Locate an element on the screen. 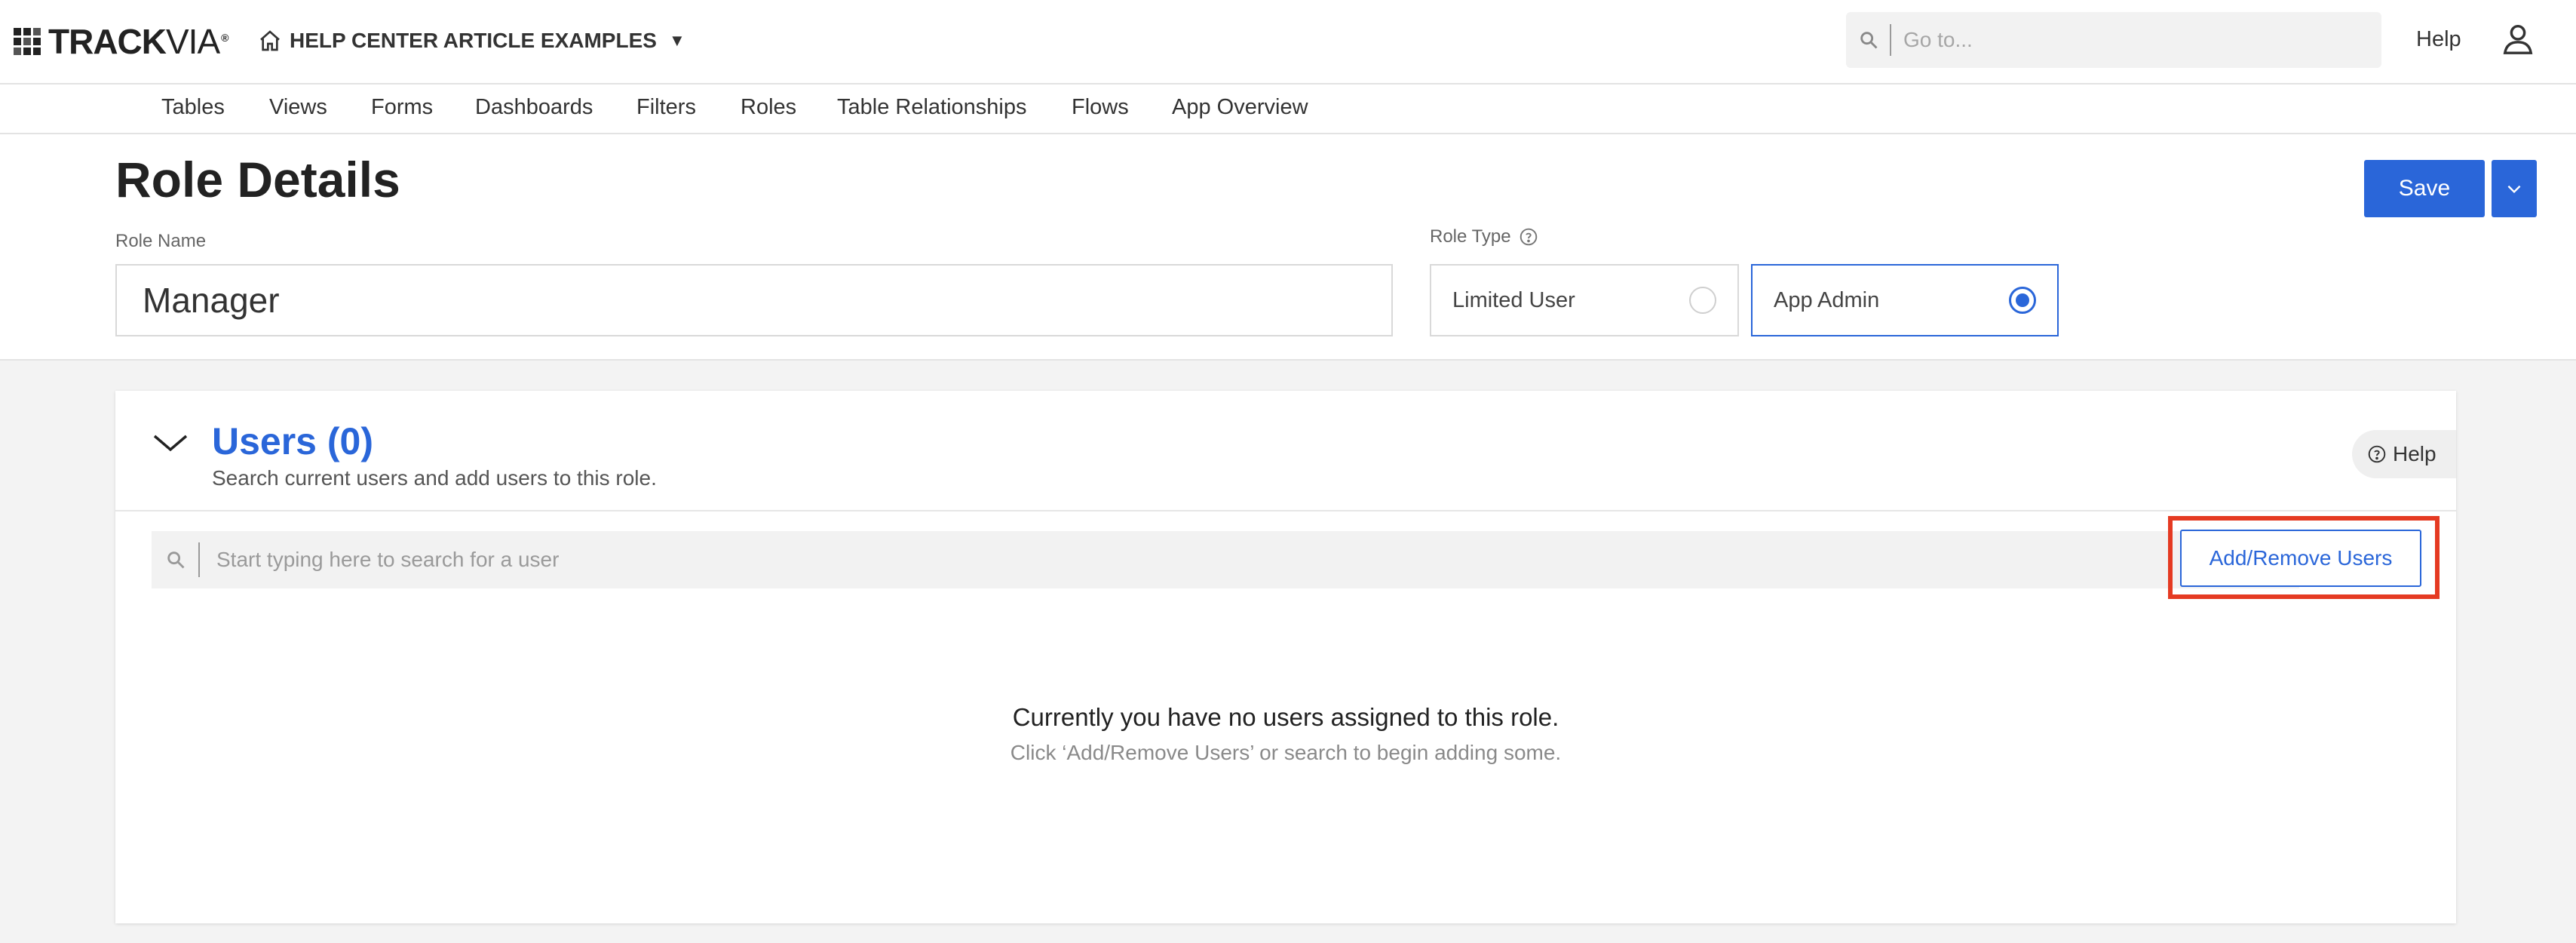  save-options-button is located at coordinates (2514, 188).